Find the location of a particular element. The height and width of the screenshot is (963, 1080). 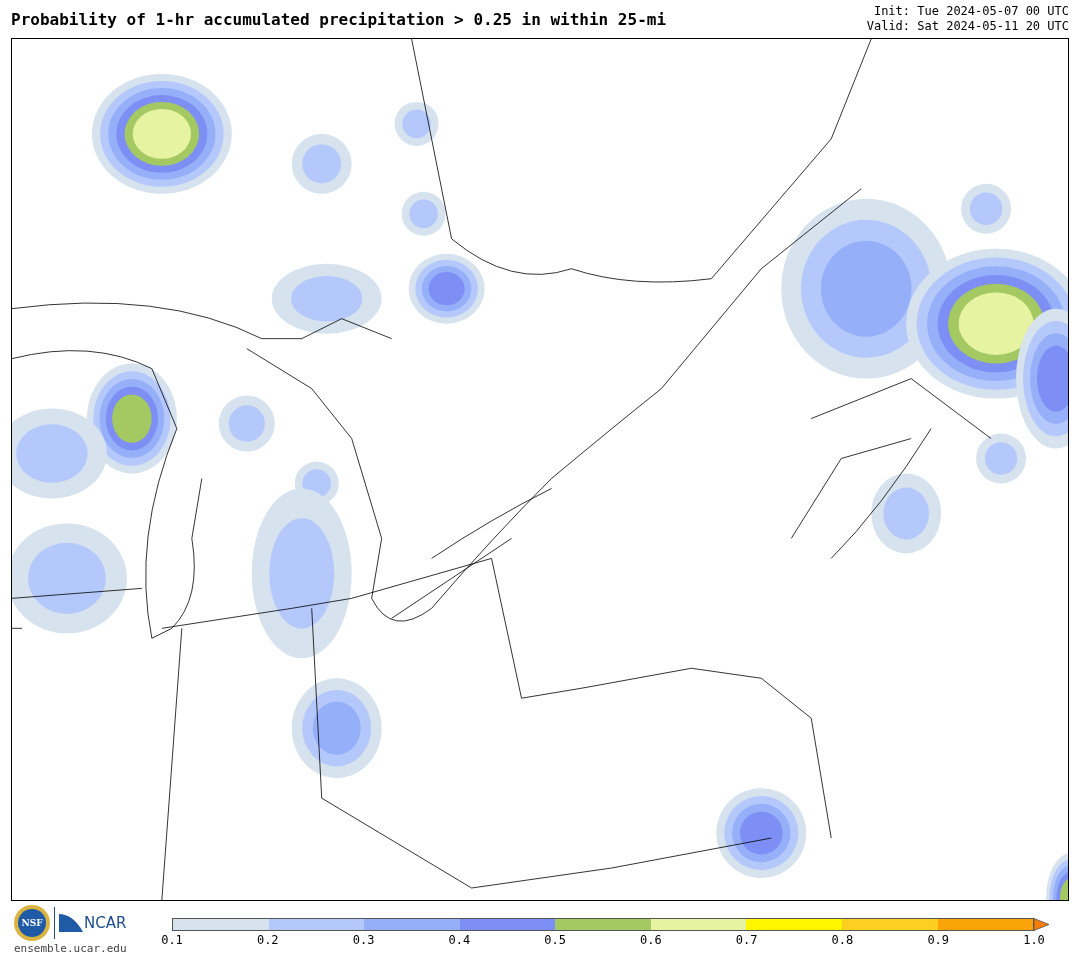

ncar-logo-icon is located at coordinates (71, 923).